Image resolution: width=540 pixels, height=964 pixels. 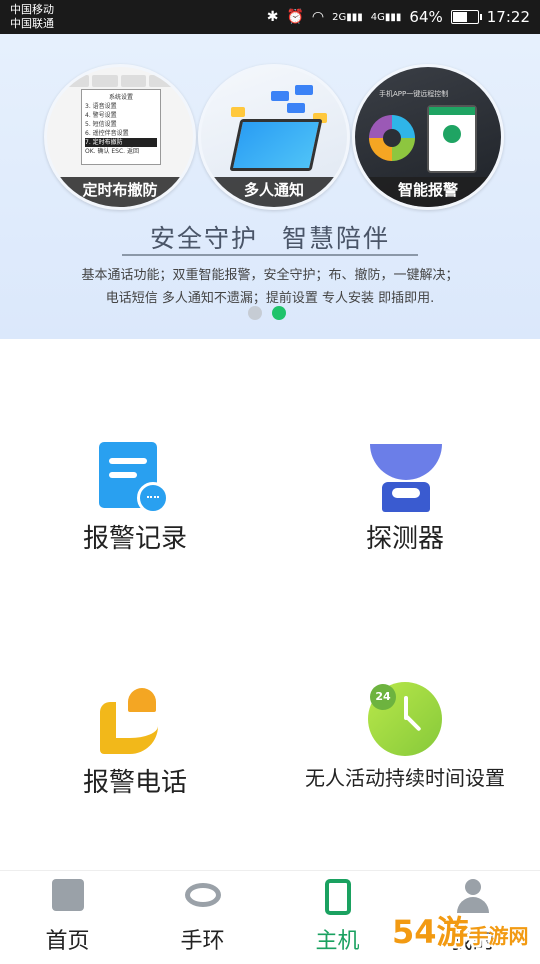 What do you see at coordinates (202, 895) in the screenshot?
I see `wristband-icon` at bounding box center [202, 895].